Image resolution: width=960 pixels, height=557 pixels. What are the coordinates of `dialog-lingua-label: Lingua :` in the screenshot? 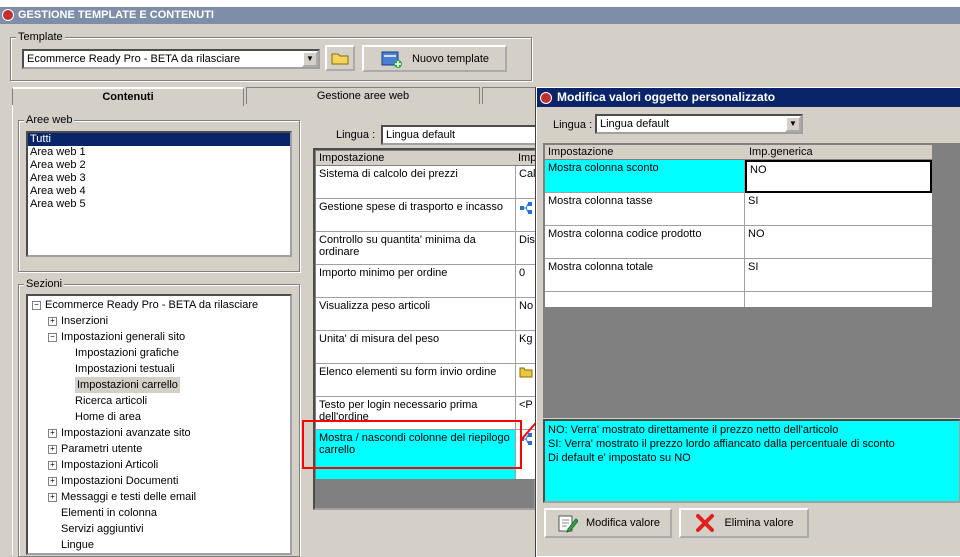 It's located at (573, 125).